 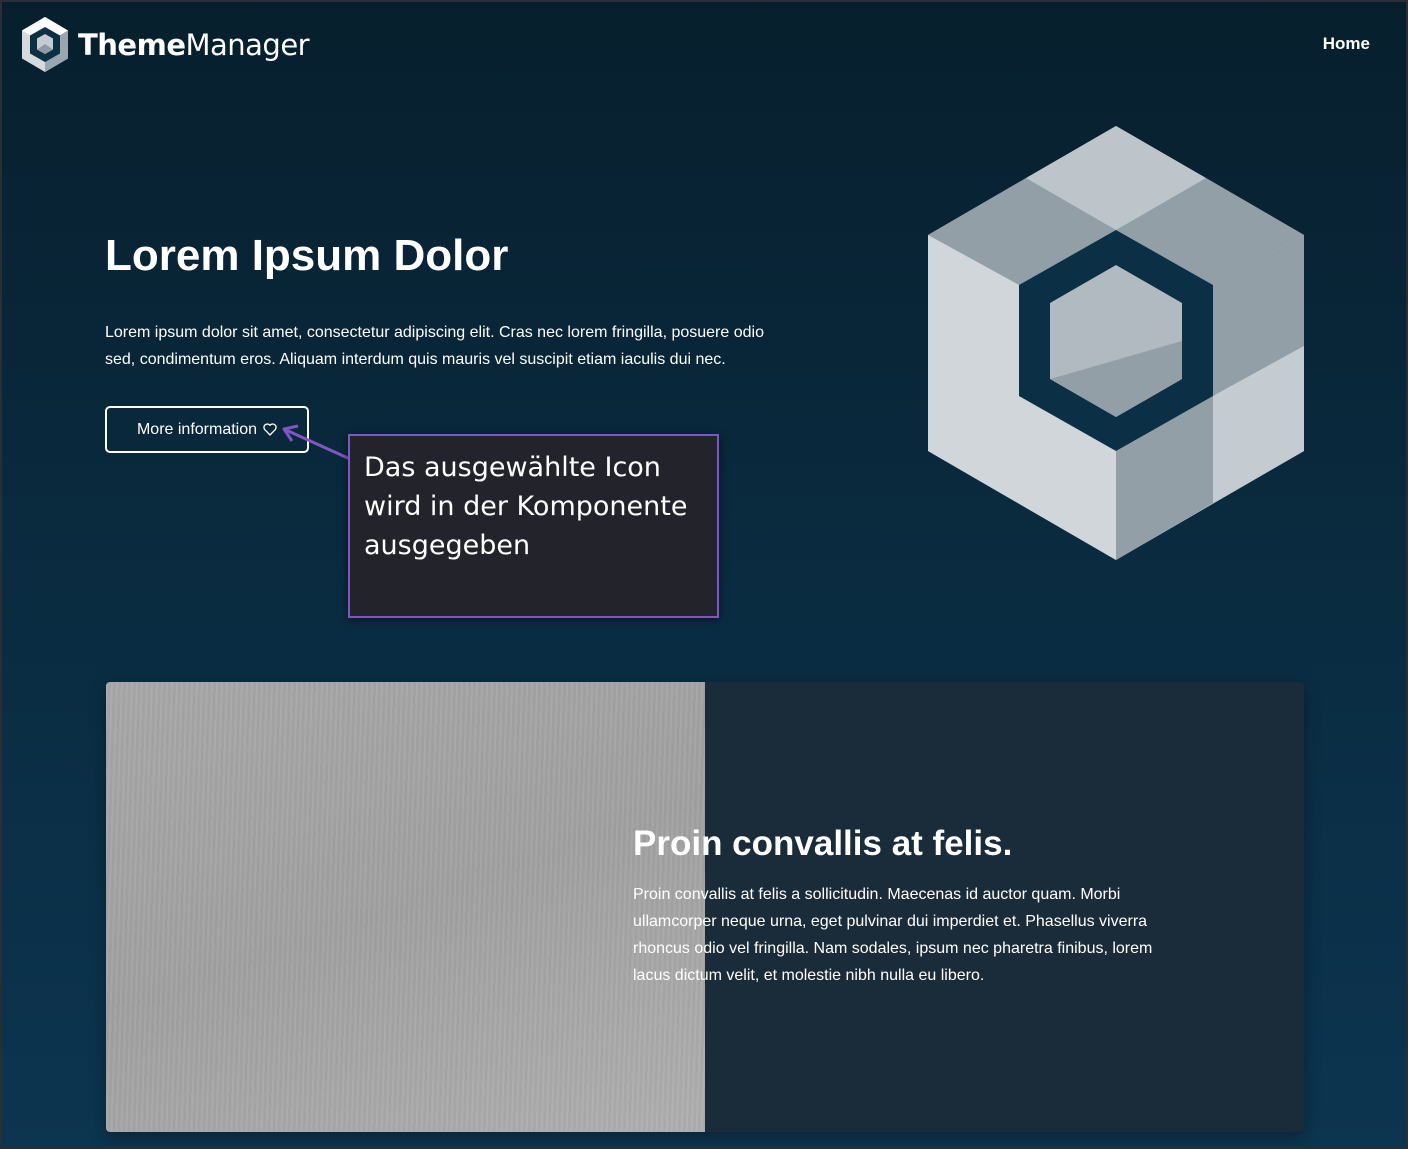 I want to click on hero-title: Lorem Ipsum Dolor, so click(x=307, y=255).